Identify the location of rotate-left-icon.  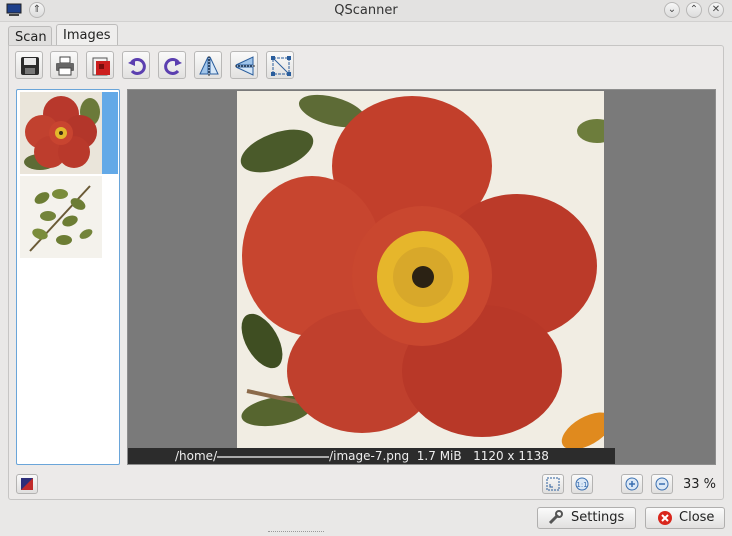
(137, 66).